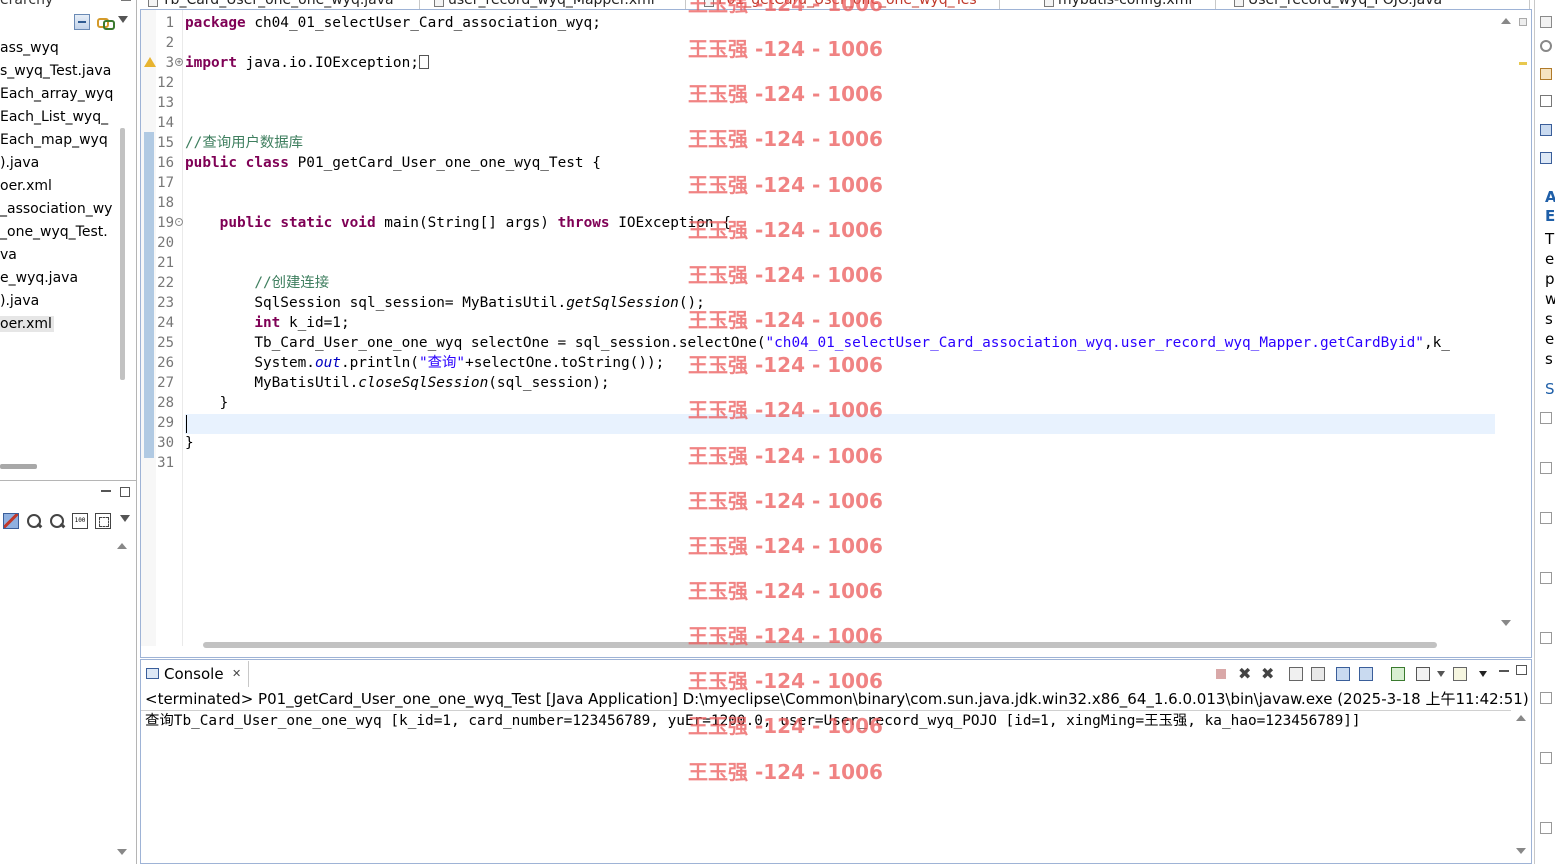 This screenshot has width=1555, height=864. What do you see at coordinates (1296, 674) in the screenshot?
I see `clear-console-icon` at bounding box center [1296, 674].